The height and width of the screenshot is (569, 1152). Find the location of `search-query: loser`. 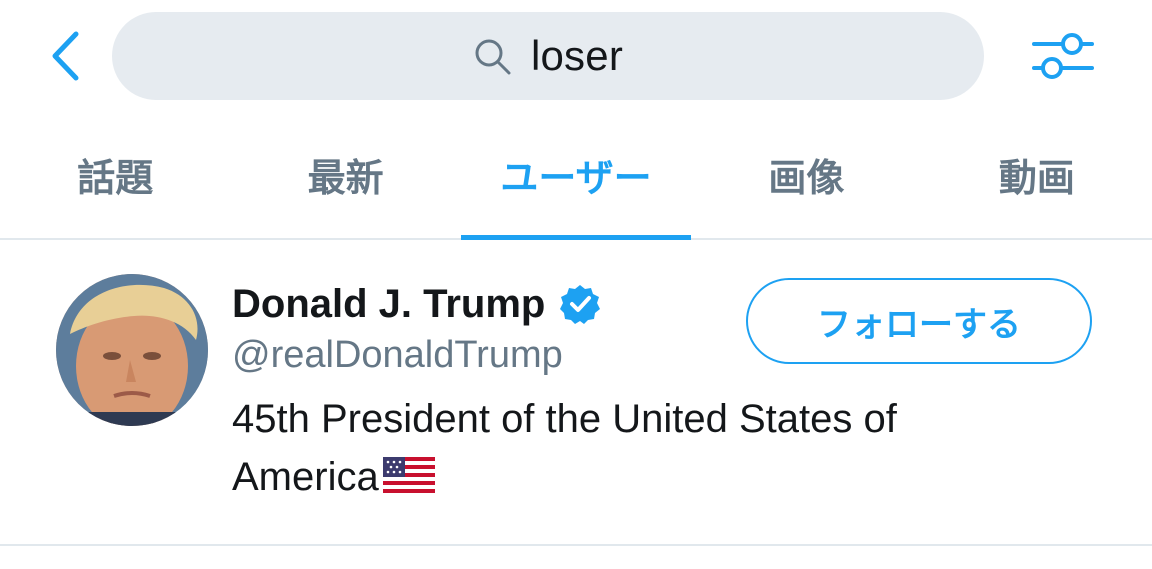

search-query: loser is located at coordinates (577, 55).